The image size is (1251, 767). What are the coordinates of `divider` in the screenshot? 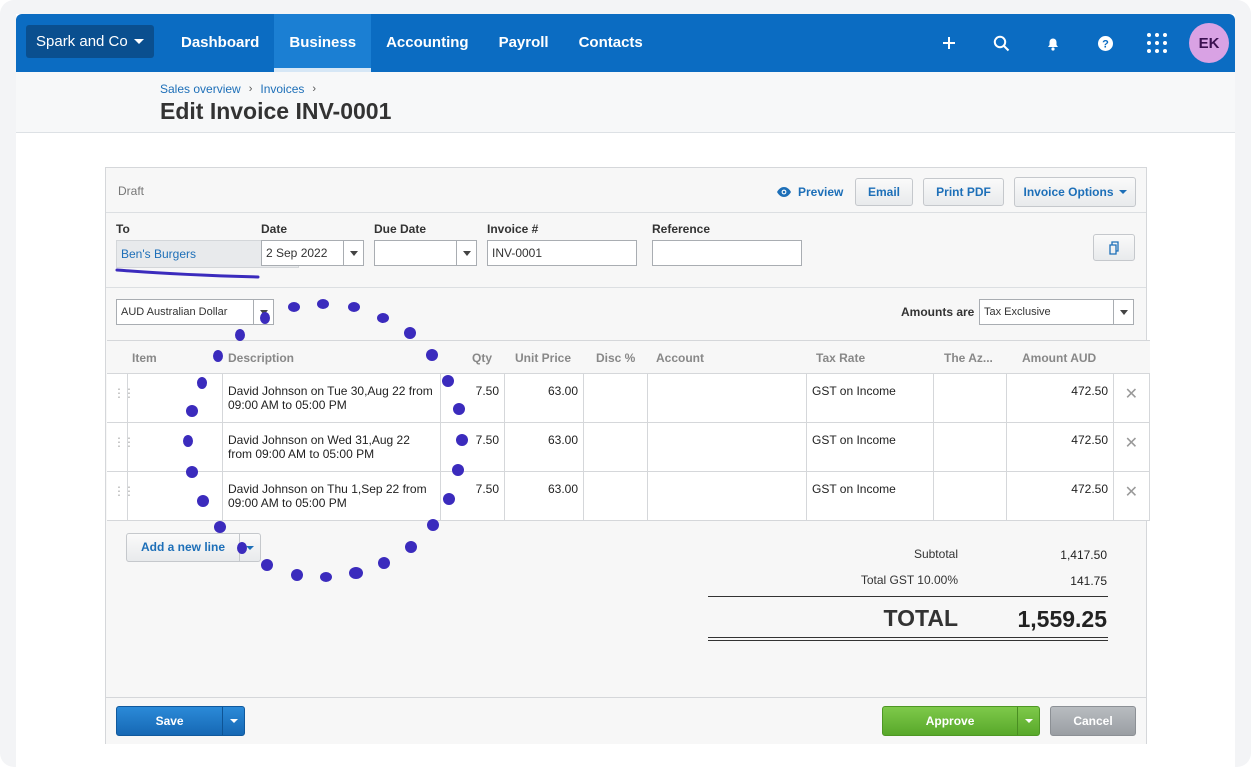 It's located at (626, 212).